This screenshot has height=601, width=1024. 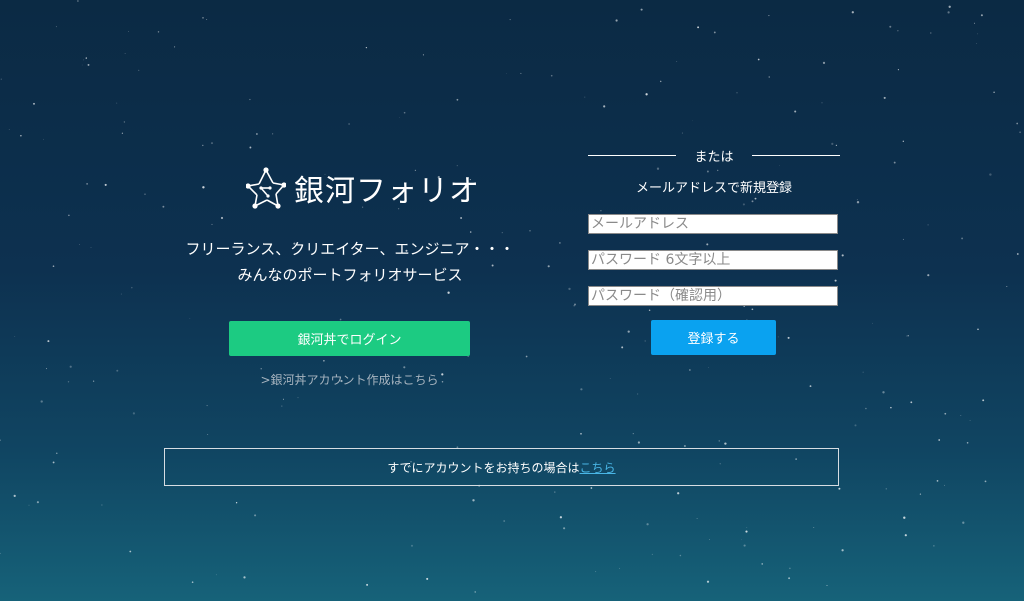 What do you see at coordinates (483, 467) in the screenshot?
I see `existing-account-text: すでにアカウントをお持ちの場合は` at bounding box center [483, 467].